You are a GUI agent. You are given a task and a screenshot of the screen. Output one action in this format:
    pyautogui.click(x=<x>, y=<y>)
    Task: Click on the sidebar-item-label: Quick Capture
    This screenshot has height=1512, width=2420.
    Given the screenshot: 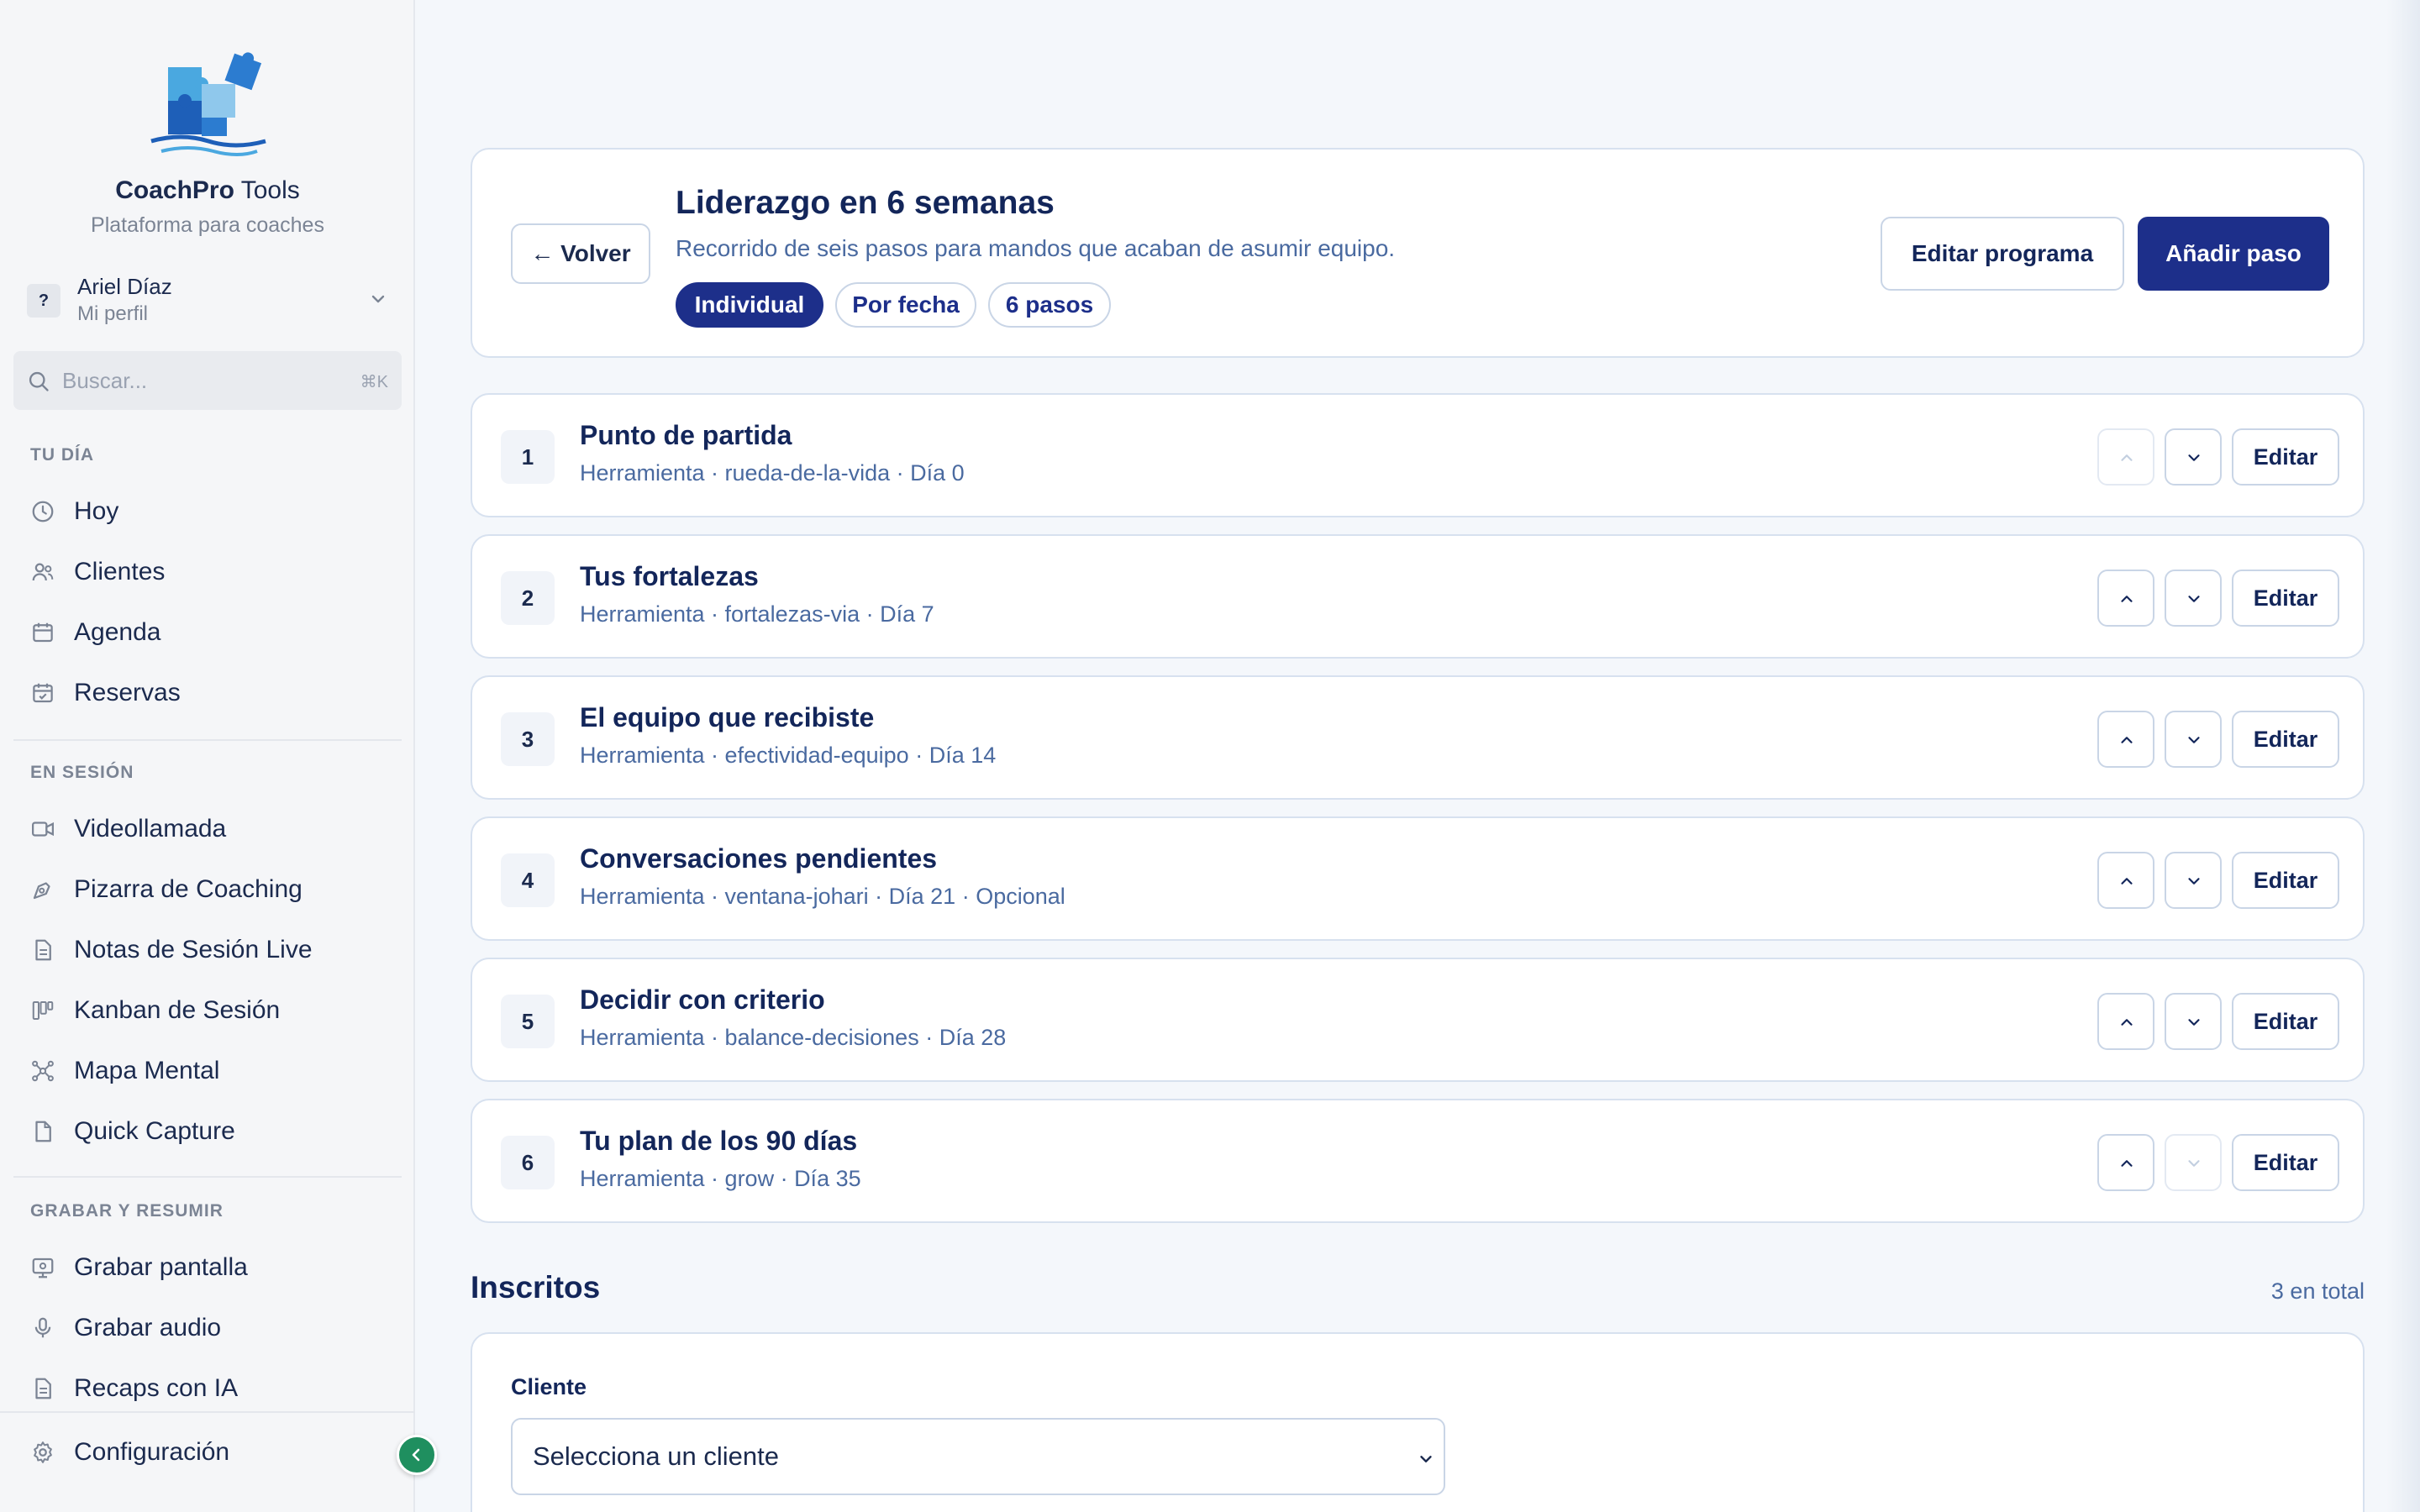 What is the action you would take?
    pyautogui.click(x=154, y=1131)
    